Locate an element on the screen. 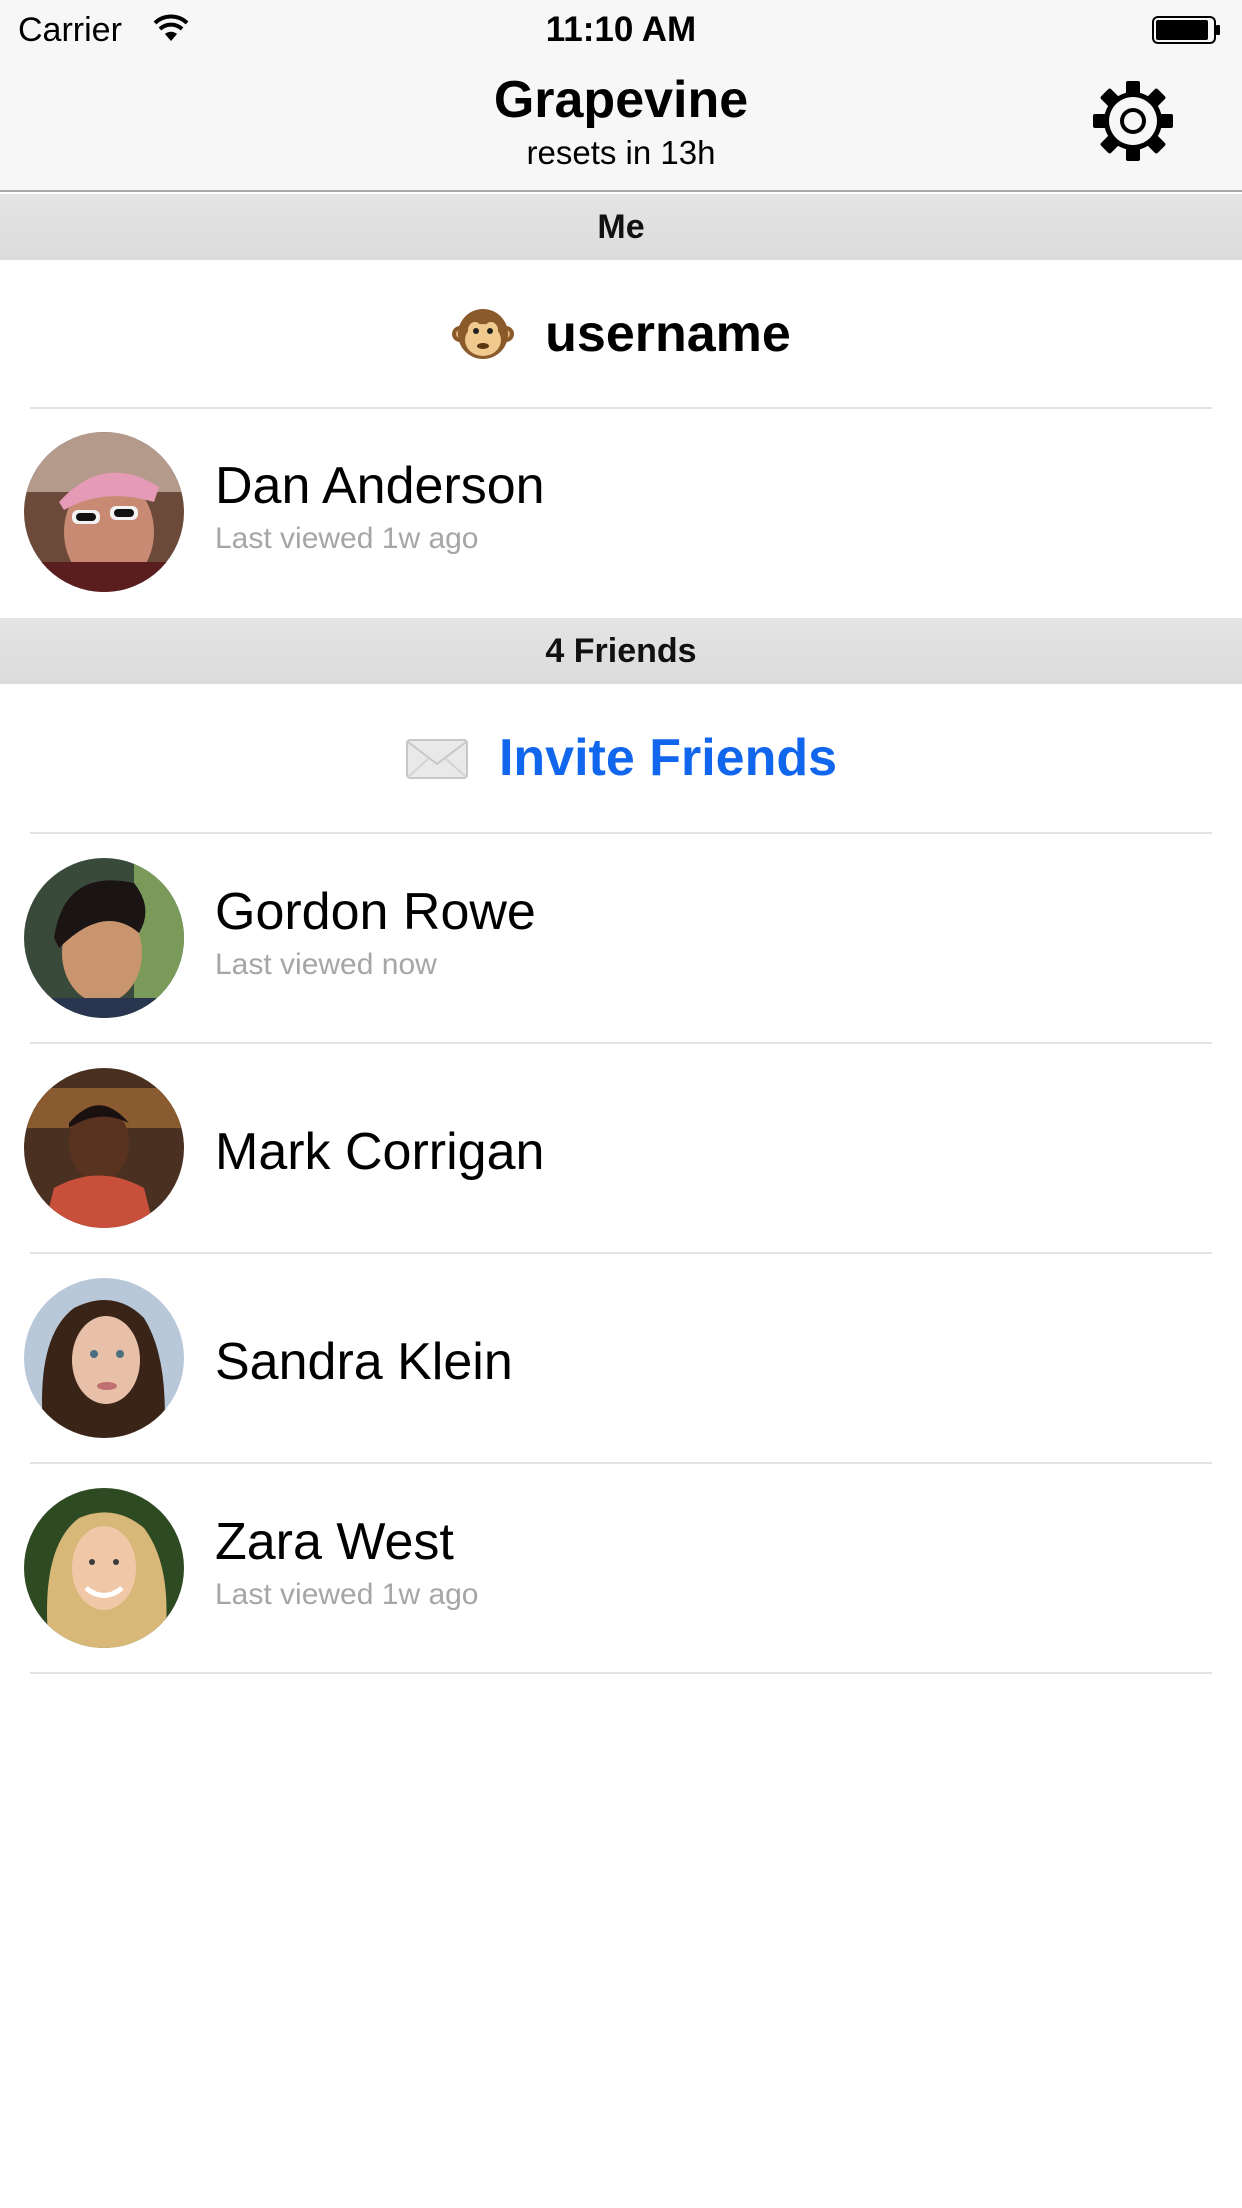  envelope-icon is located at coordinates (436, 759).